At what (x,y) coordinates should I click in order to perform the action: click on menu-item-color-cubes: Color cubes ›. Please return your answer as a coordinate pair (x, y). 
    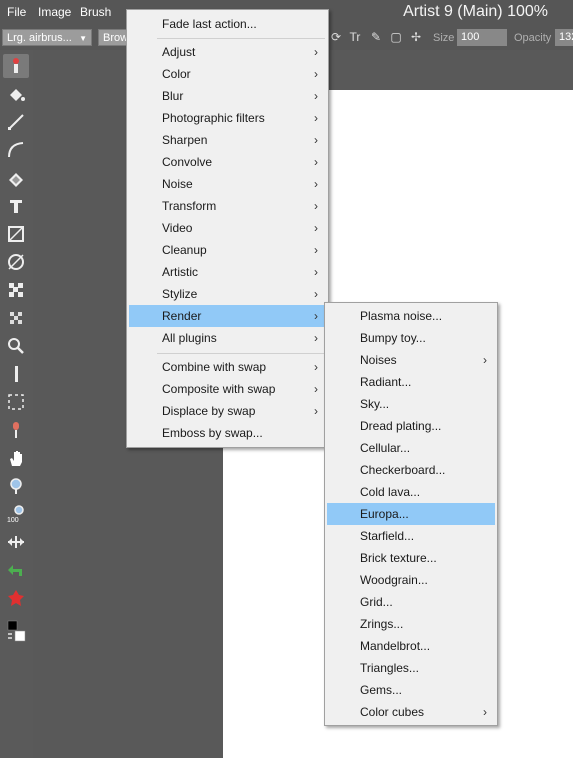
    Looking at the image, I should click on (411, 712).